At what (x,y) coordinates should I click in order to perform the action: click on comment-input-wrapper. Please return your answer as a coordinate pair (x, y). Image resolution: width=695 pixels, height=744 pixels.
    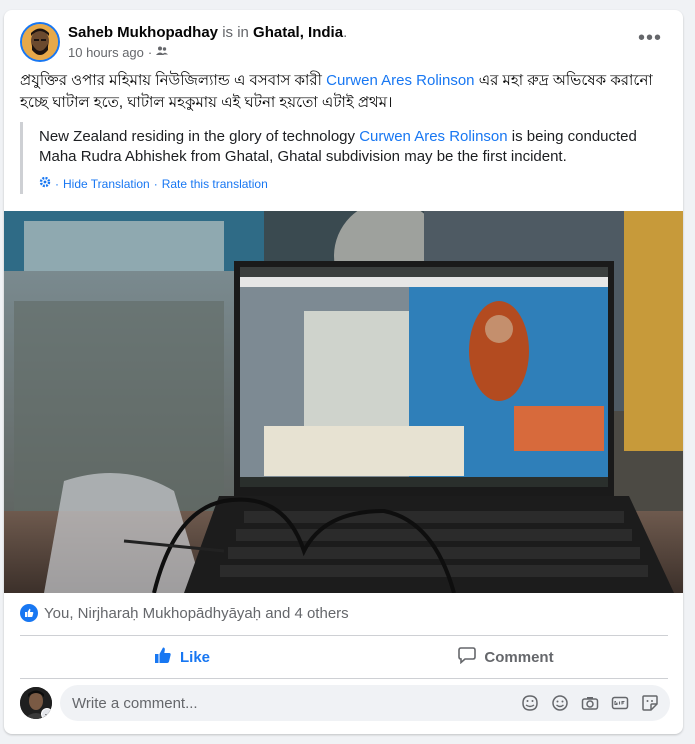
    Looking at the image, I should click on (365, 703).